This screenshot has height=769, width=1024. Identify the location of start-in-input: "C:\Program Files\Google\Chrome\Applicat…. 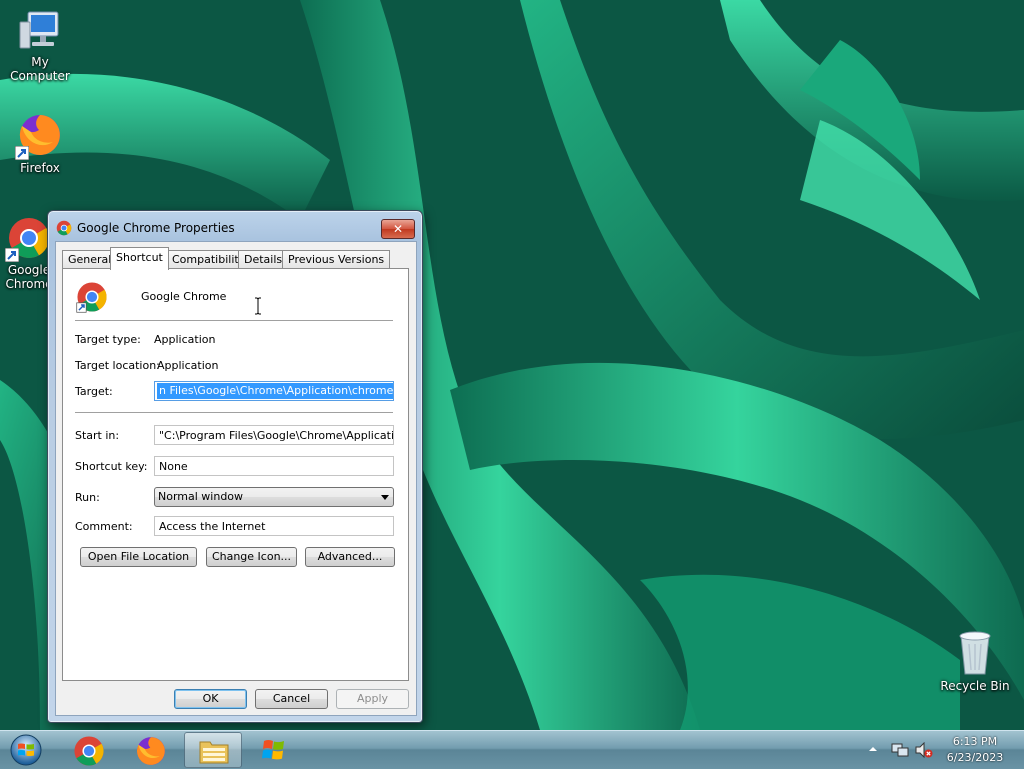
(274, 435).